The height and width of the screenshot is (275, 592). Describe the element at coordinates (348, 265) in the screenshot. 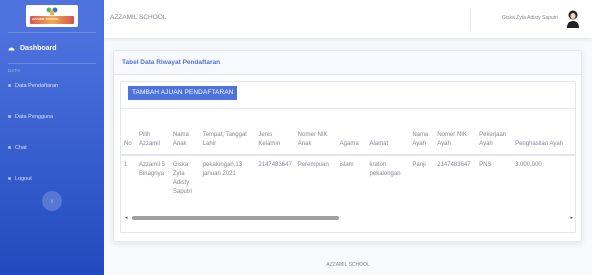

I see `footer: AZZAMIL SCHOOL` at that location.